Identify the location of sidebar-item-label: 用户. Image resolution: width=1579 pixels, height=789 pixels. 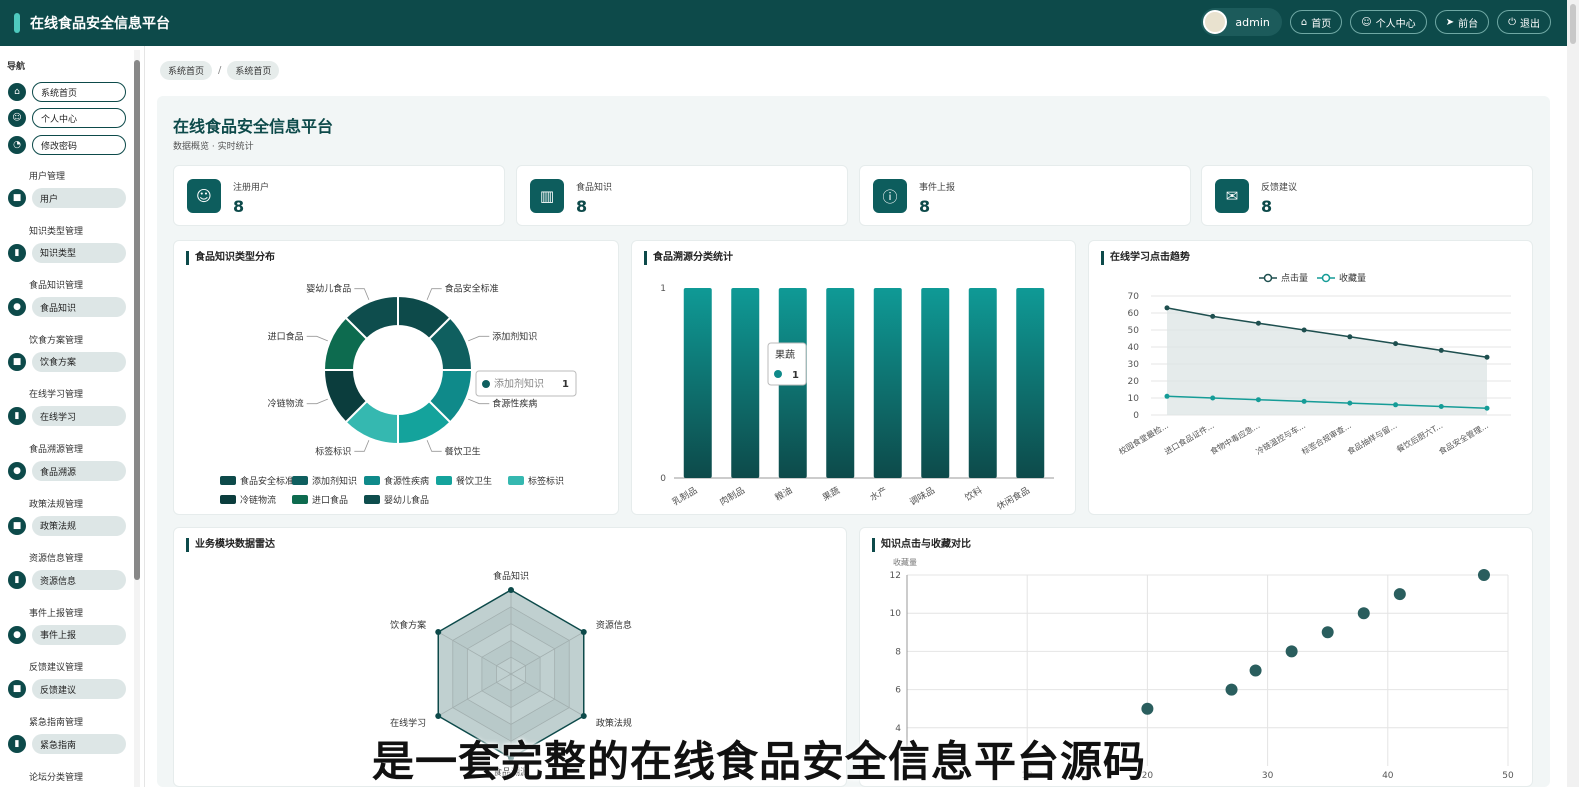
(79, 198).